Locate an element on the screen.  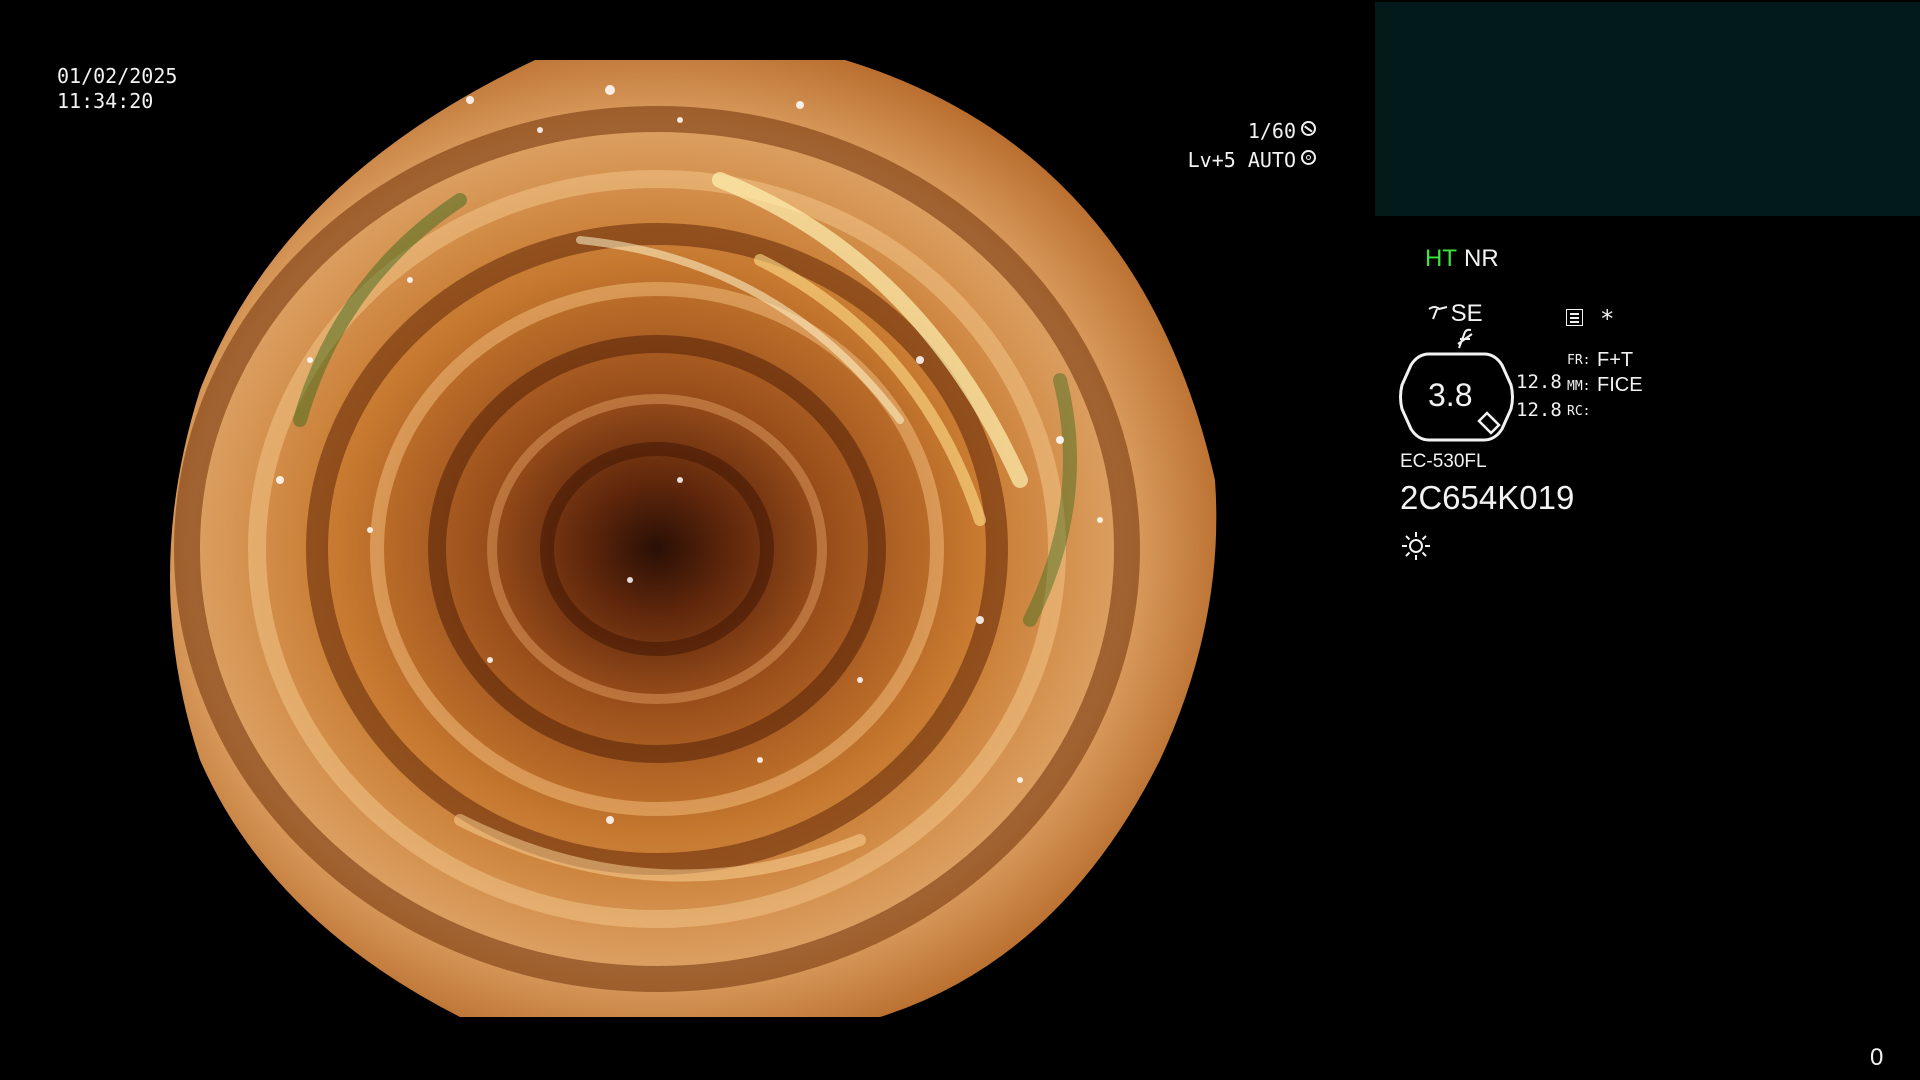
iris-icon is located at coordinates (1308, 157).